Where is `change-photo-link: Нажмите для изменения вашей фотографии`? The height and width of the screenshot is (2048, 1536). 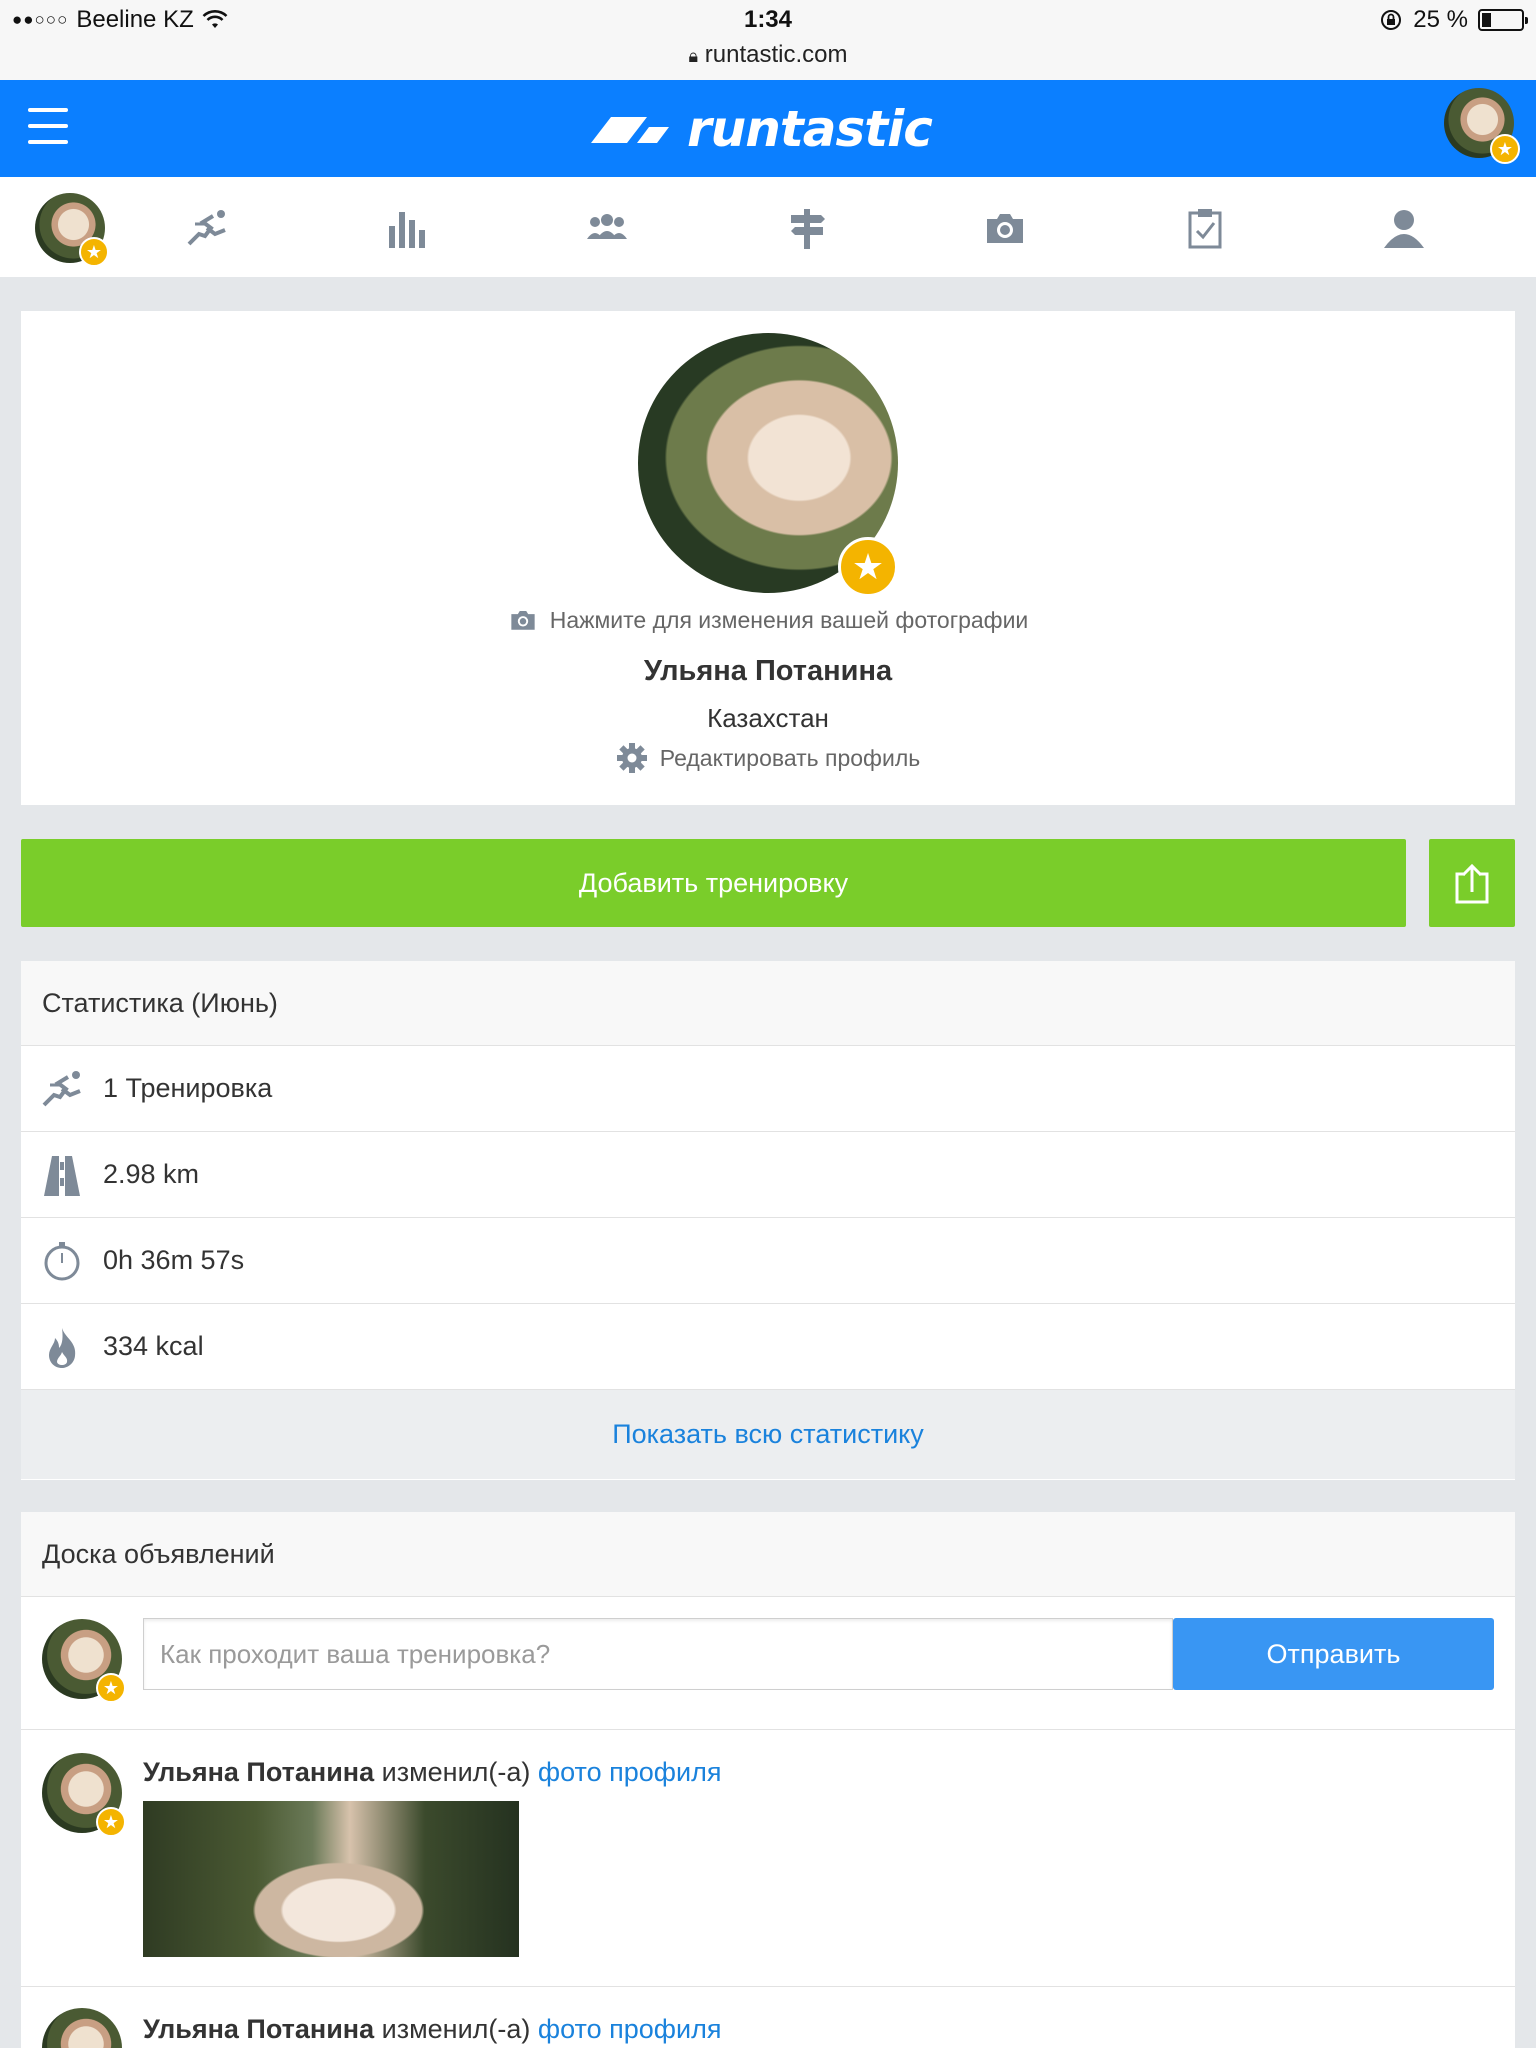
change-photo-link: Нажмите для изменения вашей фотографии is located at coordinates (768, 620).